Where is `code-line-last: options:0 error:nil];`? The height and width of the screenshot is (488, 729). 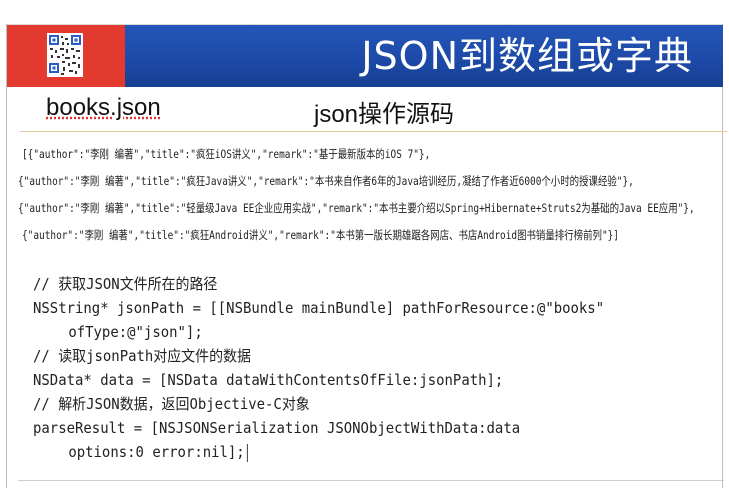 code-line-last: options:0 error:nil]; is located at coordinates (349, 452).